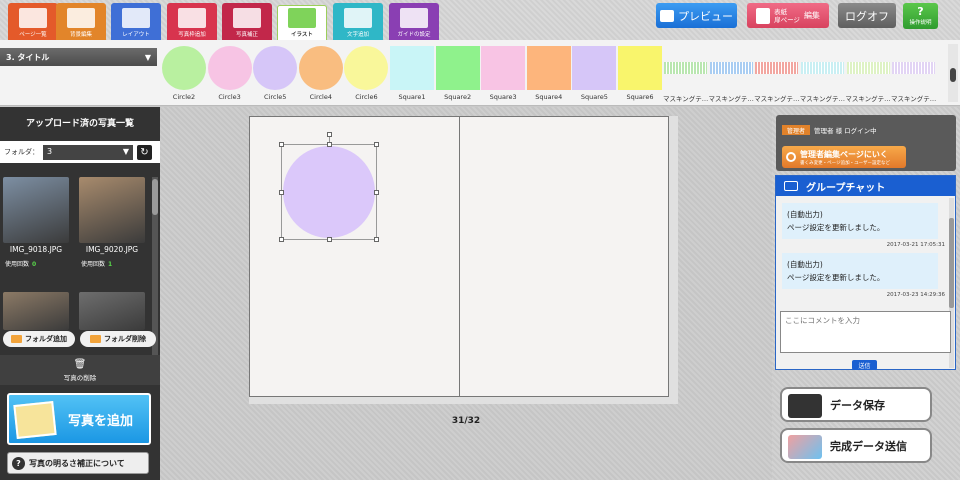 Image resolution: width=960 pixels, height=480 pixels. What do you see at coordinates (791, 186) in the screenshot?
I see `chat-icon` at bounding box center [791, 186].